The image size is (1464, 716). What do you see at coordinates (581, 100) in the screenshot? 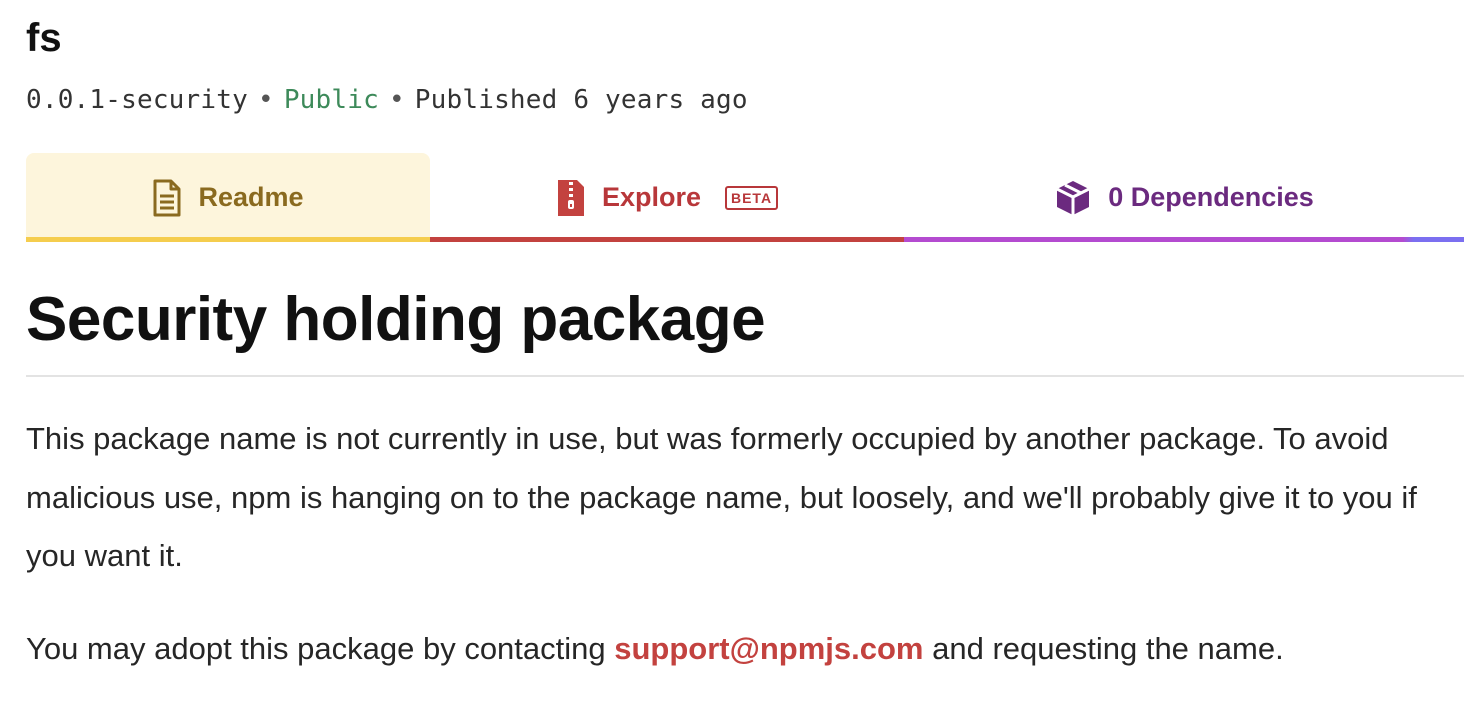
I see `package-published: Published 6 years ago` at bounding box center [581, 100].